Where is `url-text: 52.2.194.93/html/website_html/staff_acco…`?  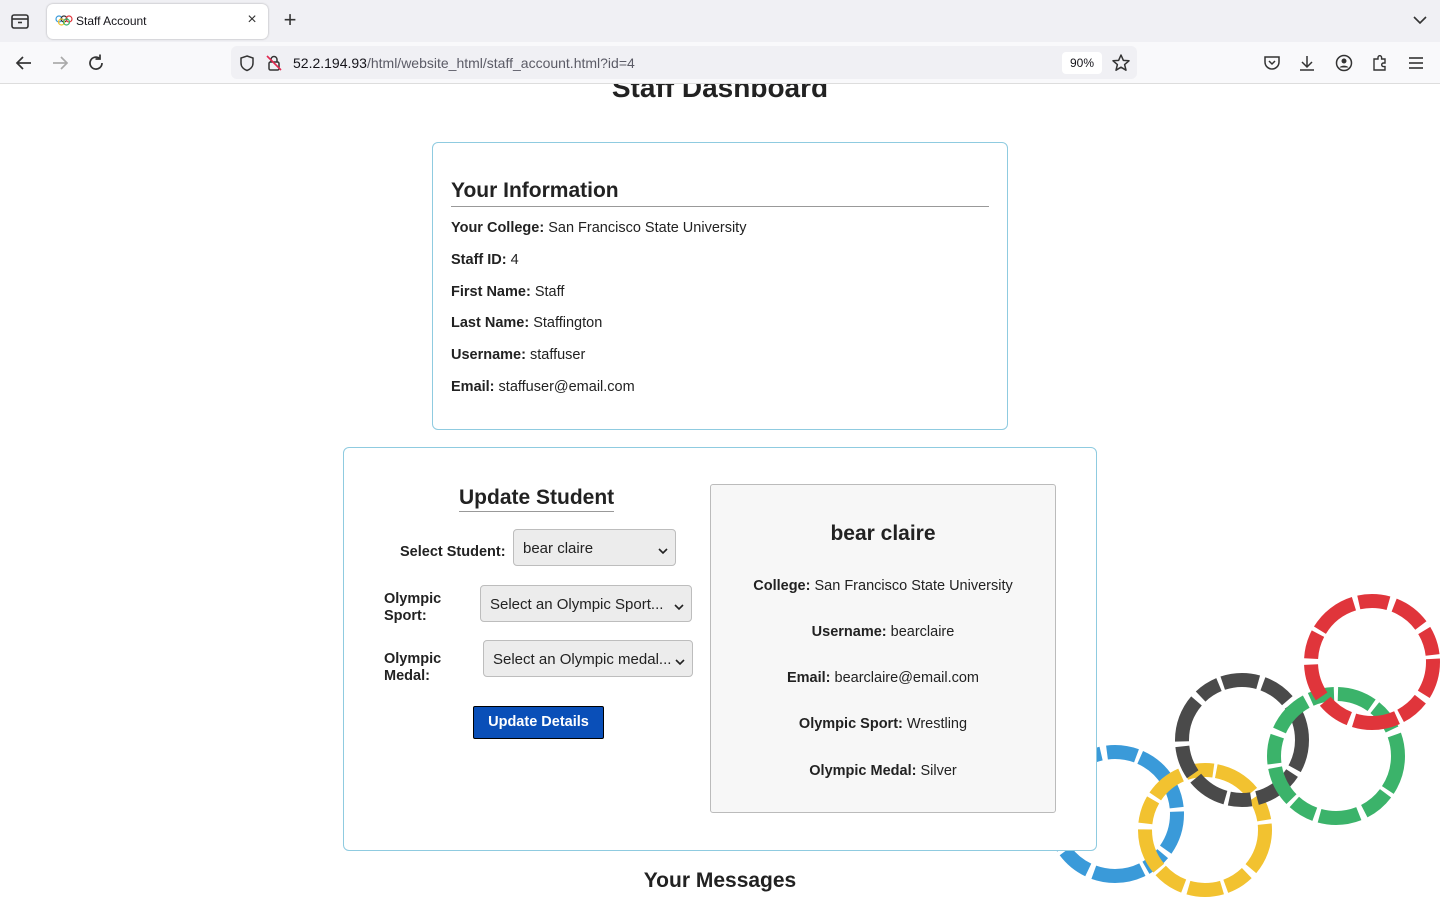 url-text: 52.2.194.93/html/website_html/staff_acco… is located at coordinates (464, 63).